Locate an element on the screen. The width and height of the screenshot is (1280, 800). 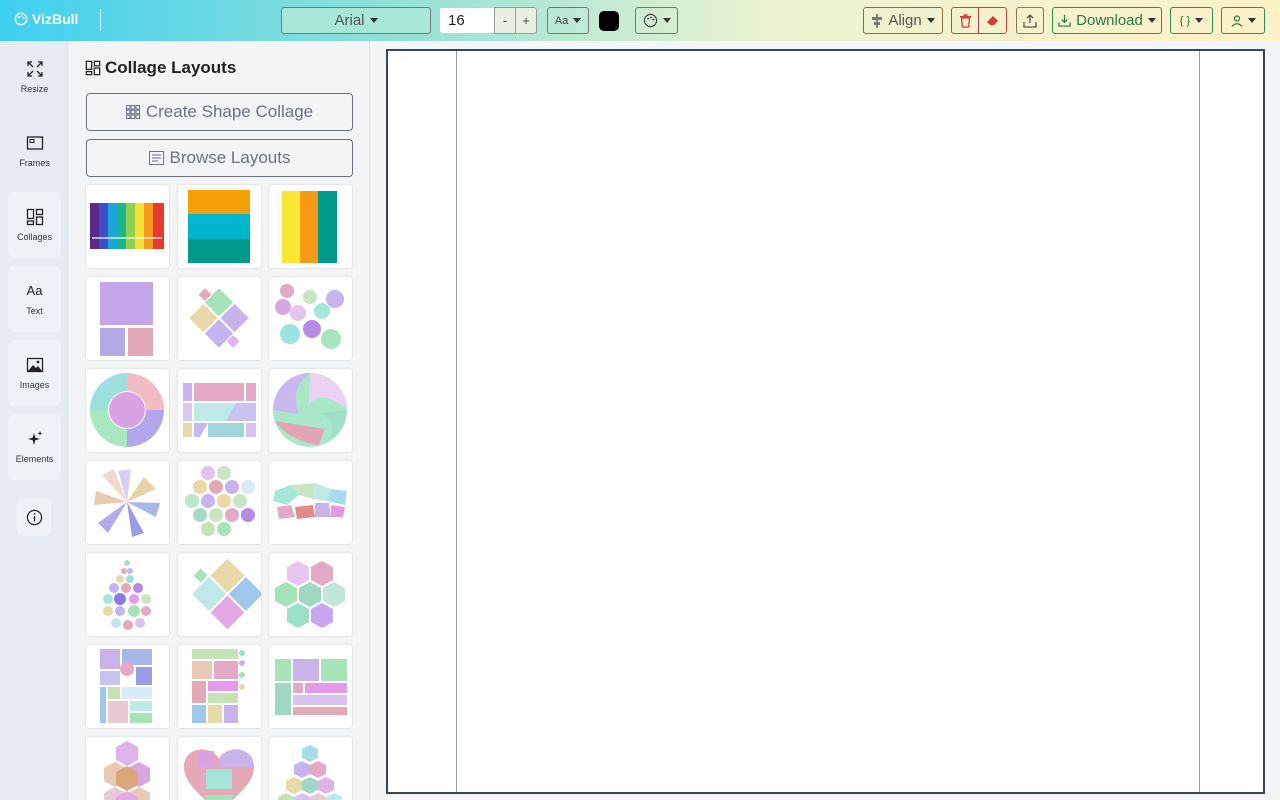
info-button is located at coordinates (34, 517).